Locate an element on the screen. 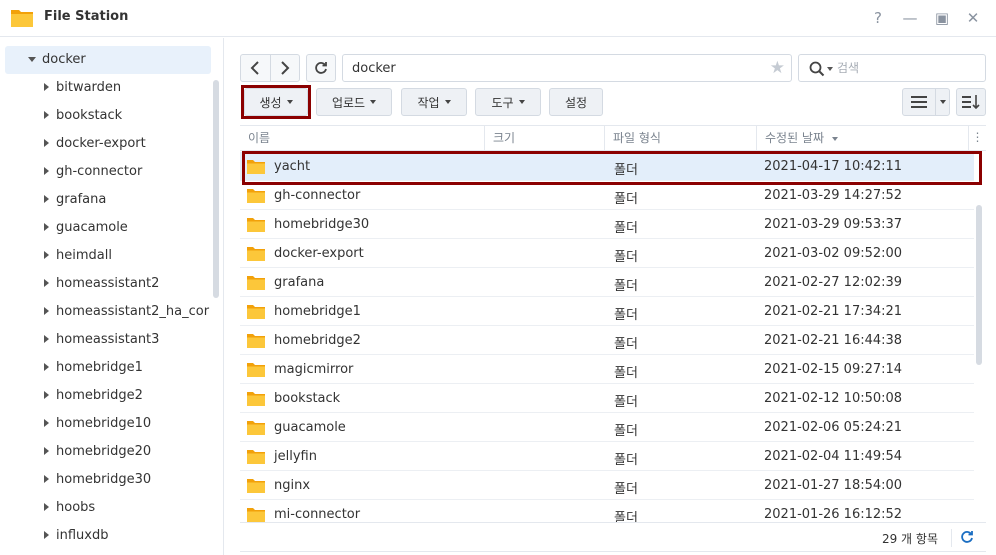  maximize-icon: ▣ is located at coordinates (942, 18).